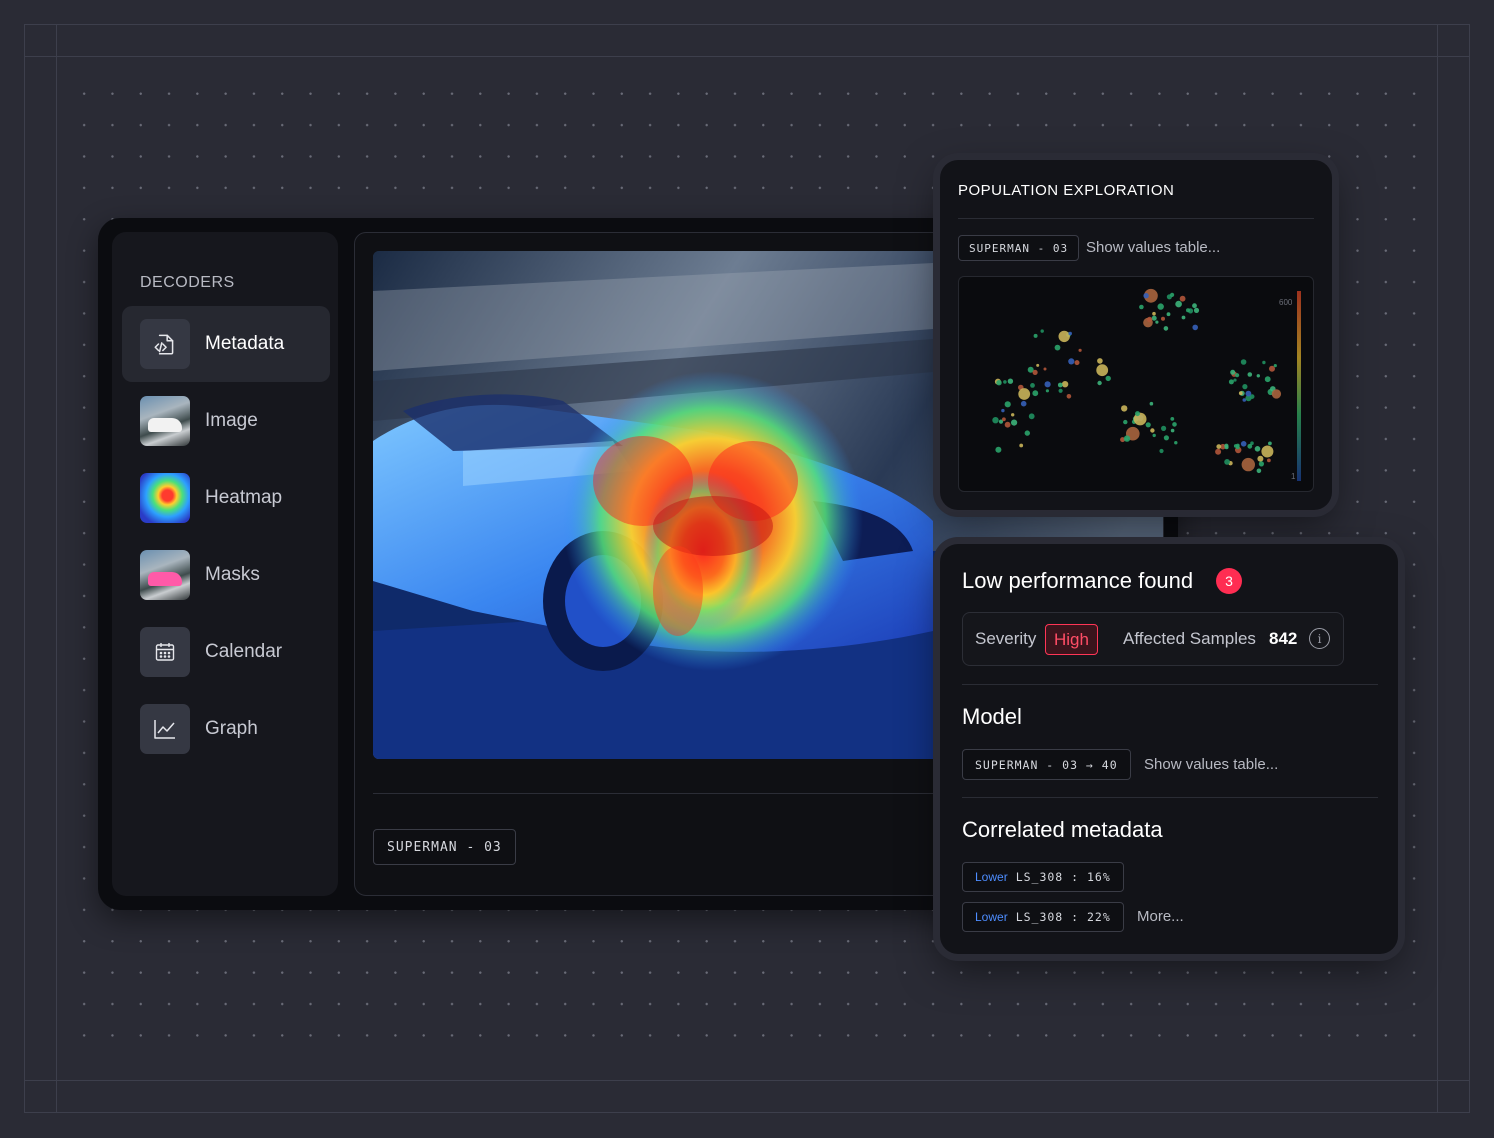 This screenshot has height=1138, width=1494. What do you see at coordinates (1319, 638) in the screenshot?
I see `info-icon: i` at bounding box center [1319, 638].